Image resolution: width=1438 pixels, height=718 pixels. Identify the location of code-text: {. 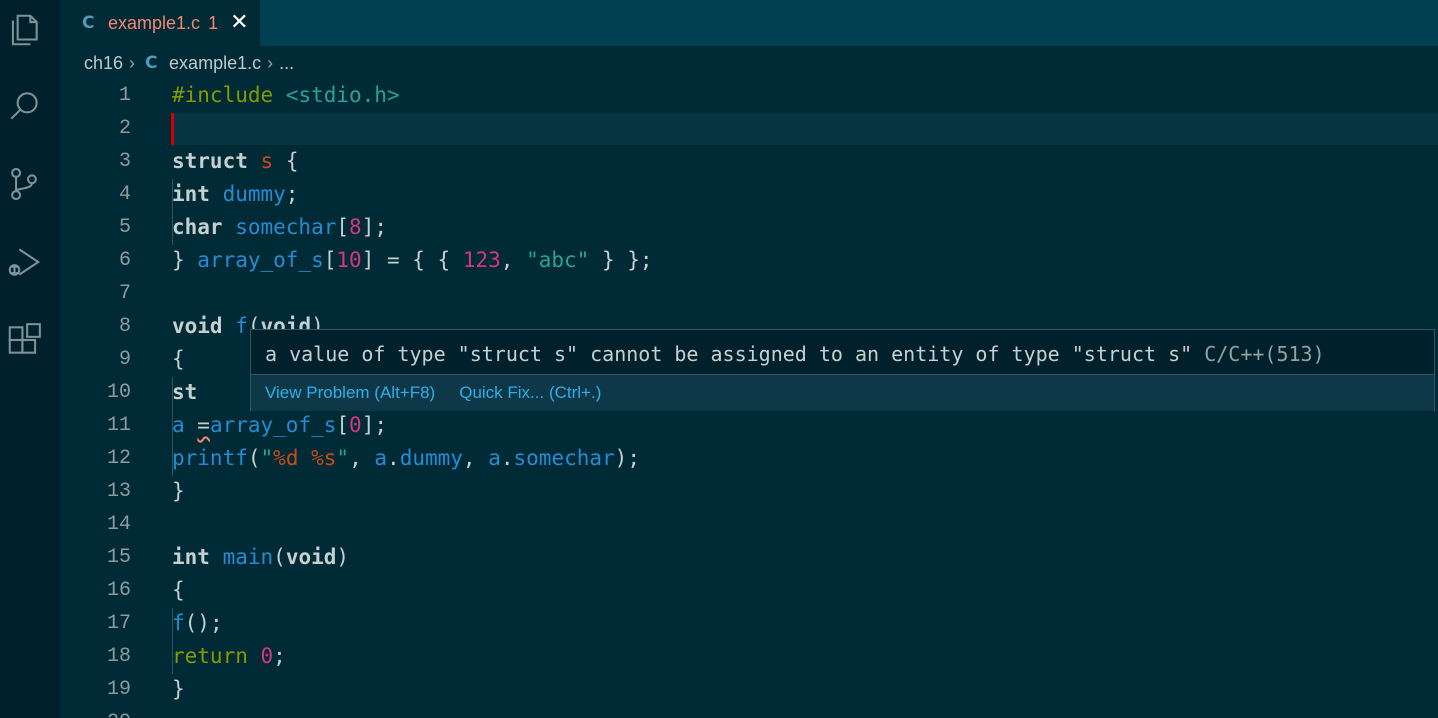
(178, 590).